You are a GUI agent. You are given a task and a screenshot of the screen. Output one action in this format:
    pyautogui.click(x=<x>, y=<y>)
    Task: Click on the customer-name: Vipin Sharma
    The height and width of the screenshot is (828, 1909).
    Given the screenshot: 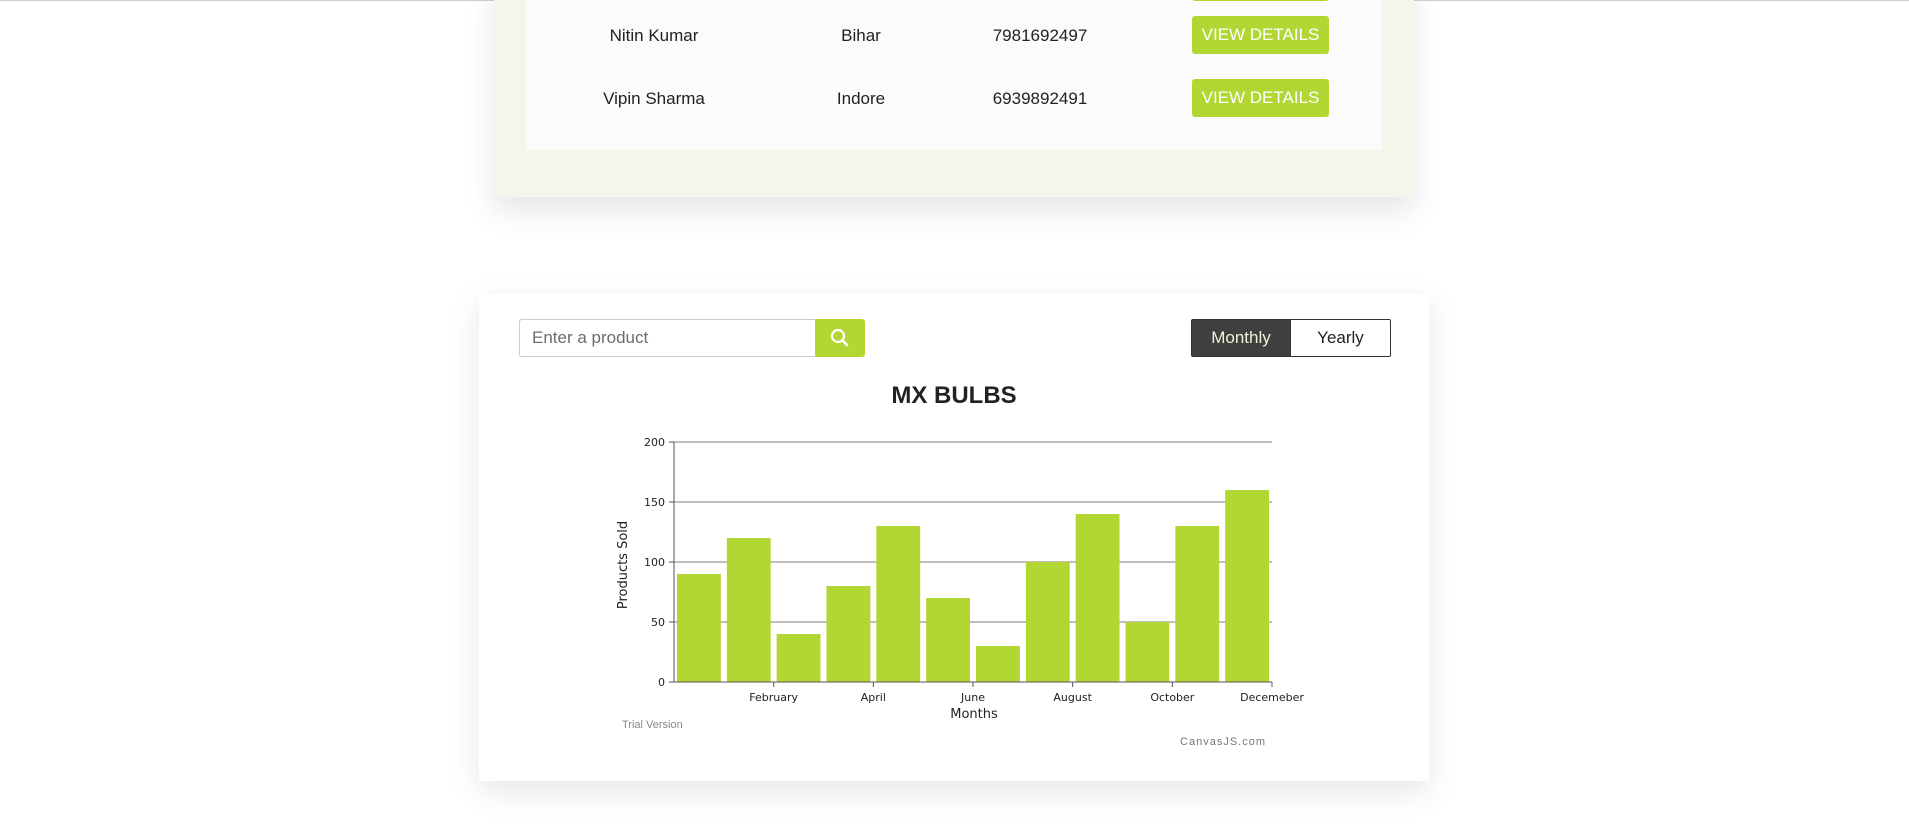 What is the action you would take?
    pyautogui.click(x=654, y=98)
    